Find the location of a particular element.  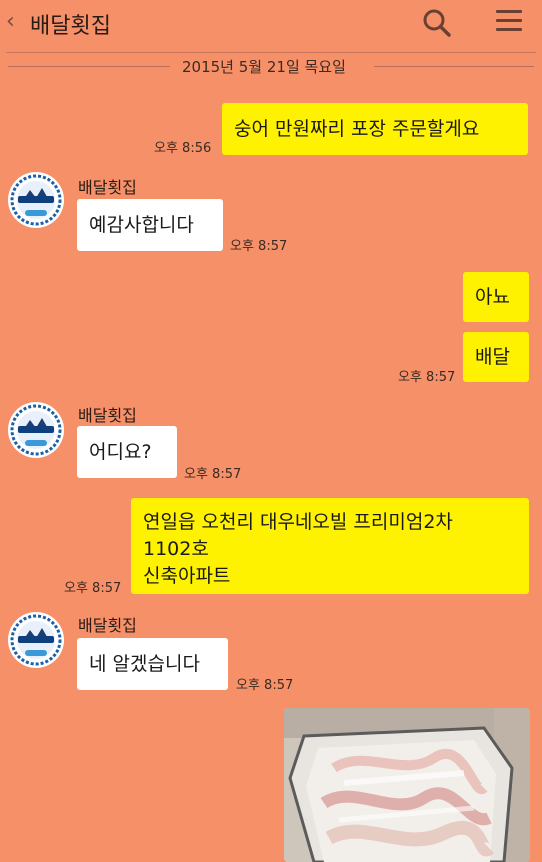

my-message-bubble: 배달 is located at coordinates (496, 357).